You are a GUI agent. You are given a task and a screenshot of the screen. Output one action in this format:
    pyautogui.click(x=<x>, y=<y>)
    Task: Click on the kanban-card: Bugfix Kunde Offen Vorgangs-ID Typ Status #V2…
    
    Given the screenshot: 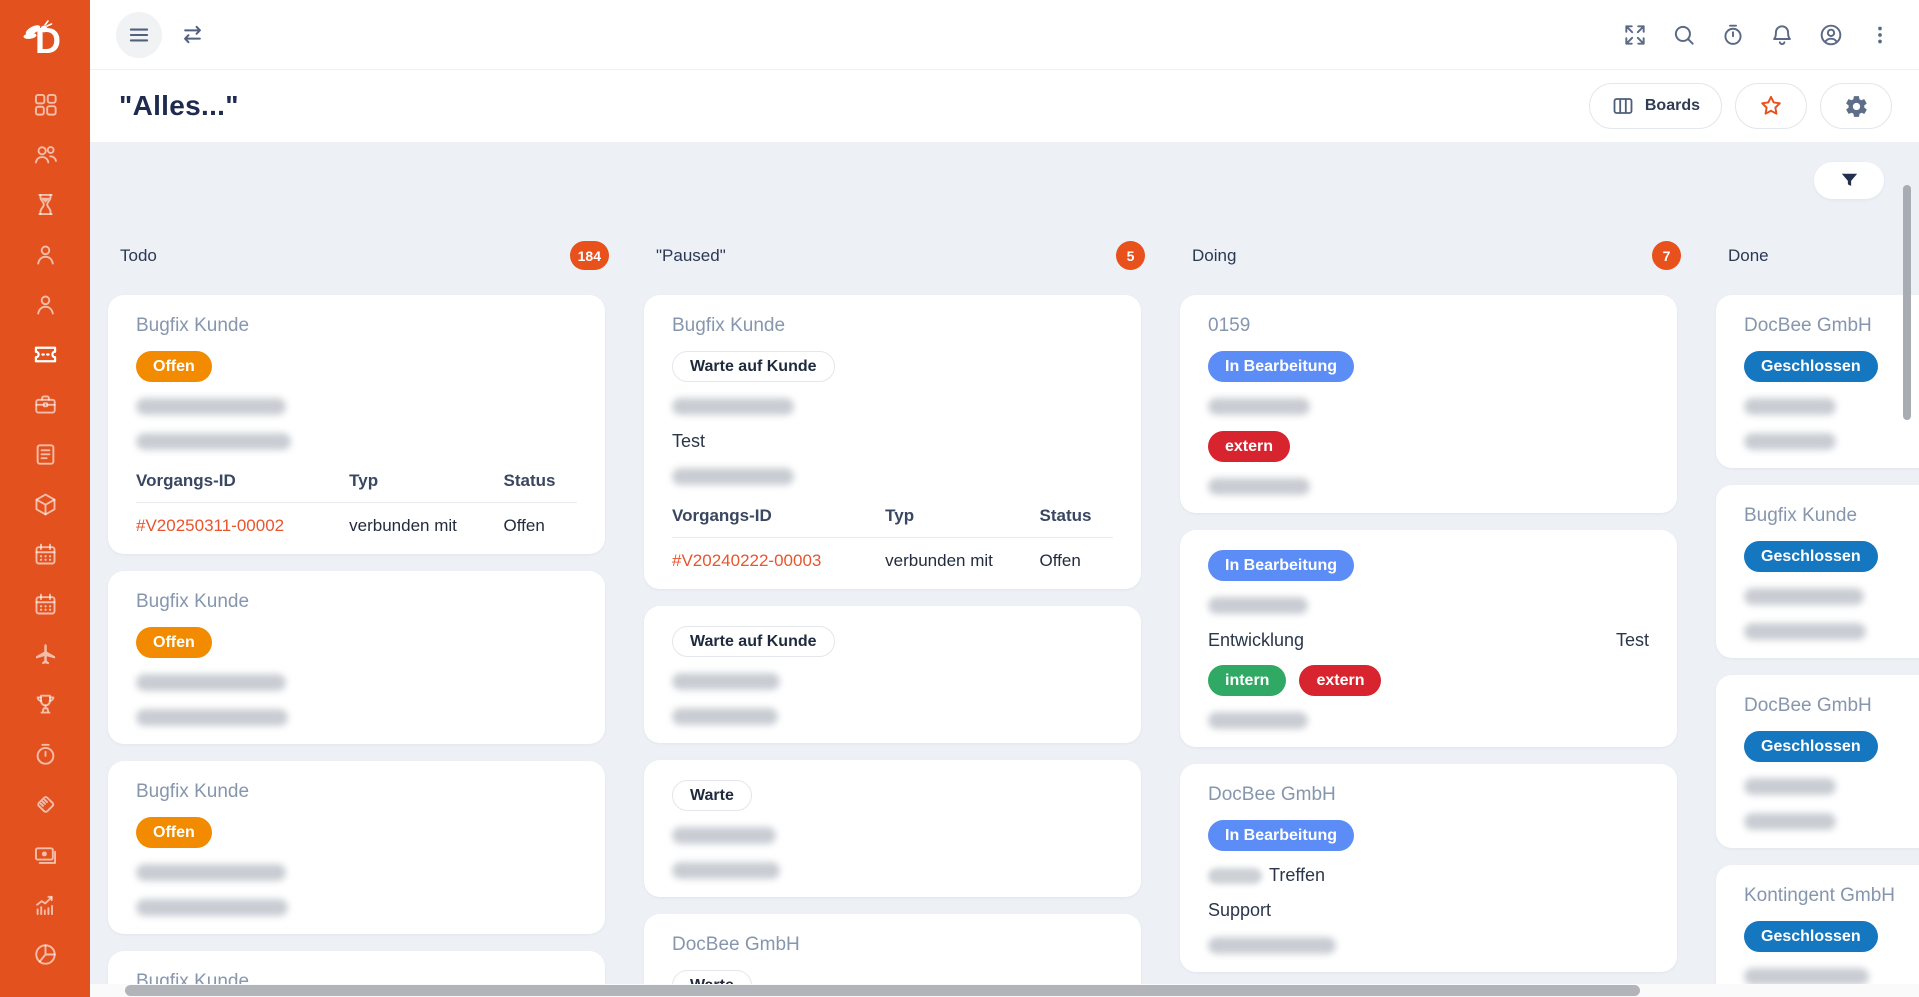 What is the action you would take?
    pyautogui.click(x=356, y=424)
    